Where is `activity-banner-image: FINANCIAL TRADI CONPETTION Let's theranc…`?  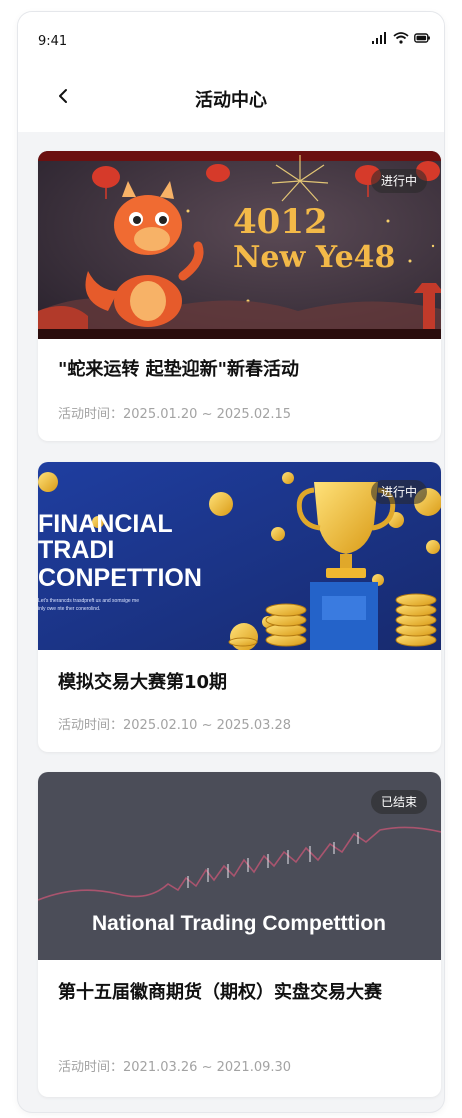
activity-banner-image: FINANCIAL TRADI CONPETTION Let's theranc… is located at coordinates (239, 556).